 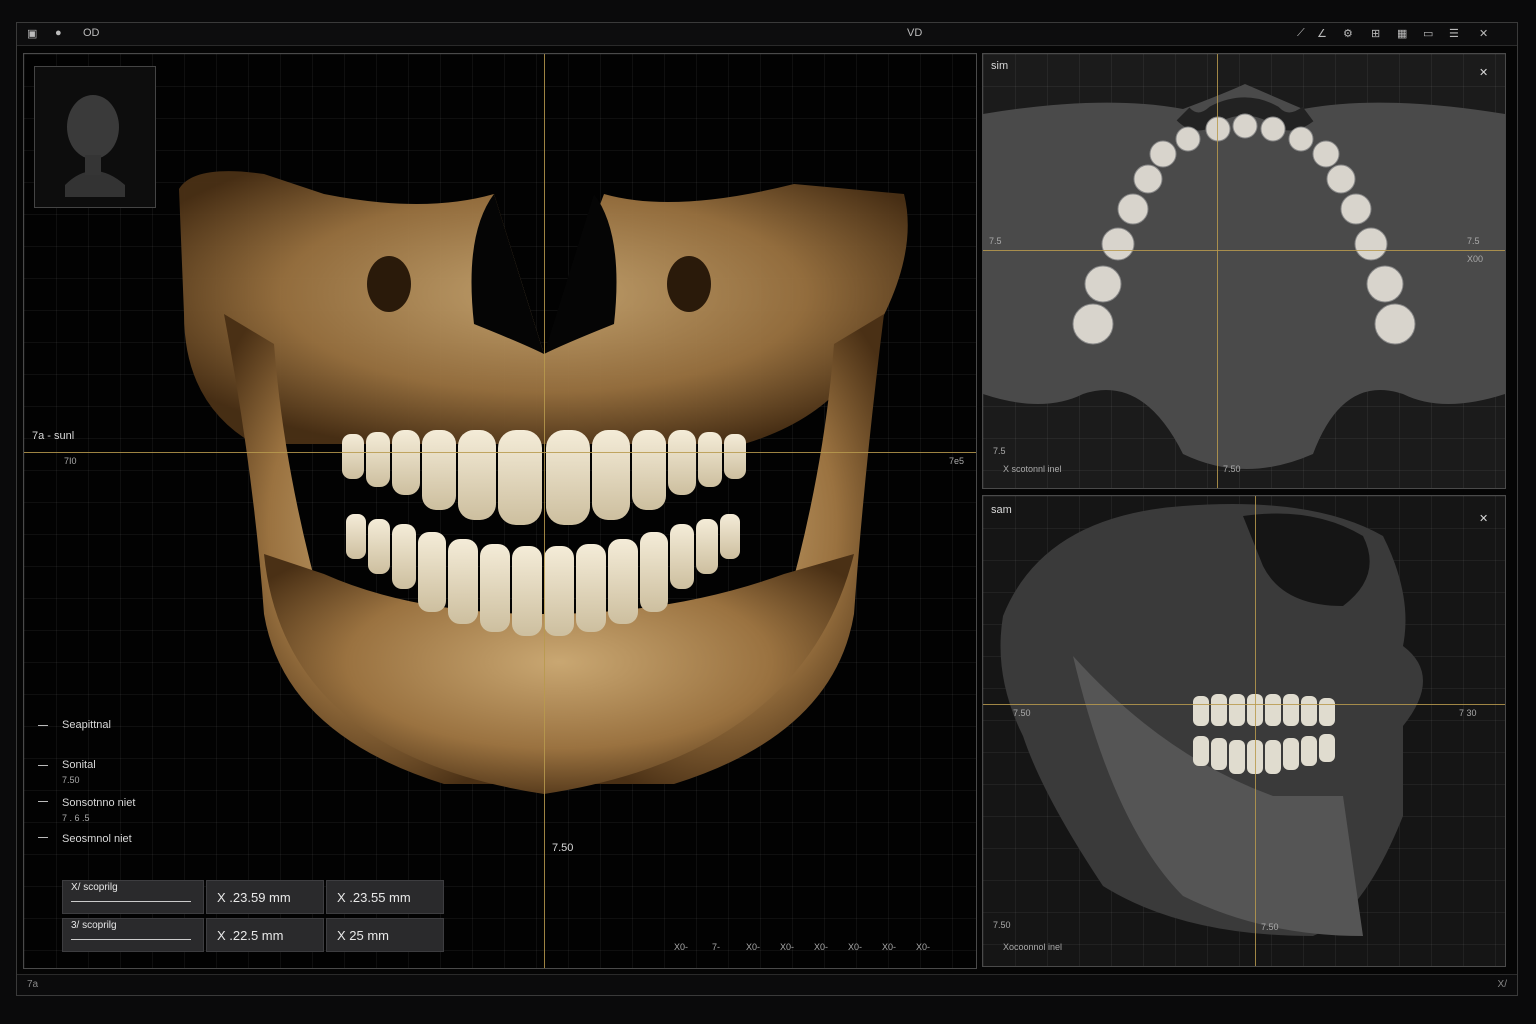 I want to click on left-axis-sub: 7I0, so click(x=70, y=461).